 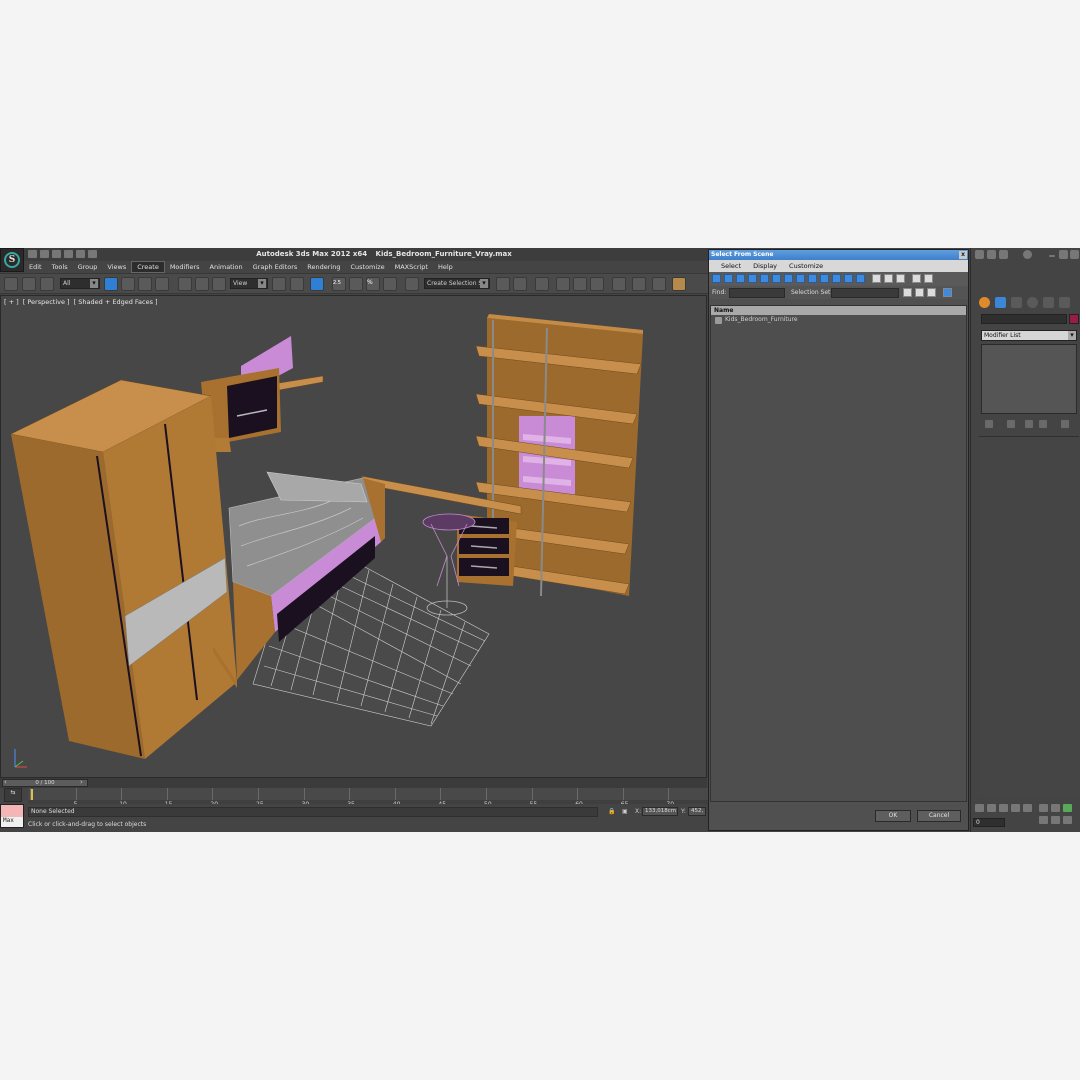 What do you see at coordinates (60, 267) in the screenshot?
I see `menu-tools: Tools` at bounding box center [60, 267].